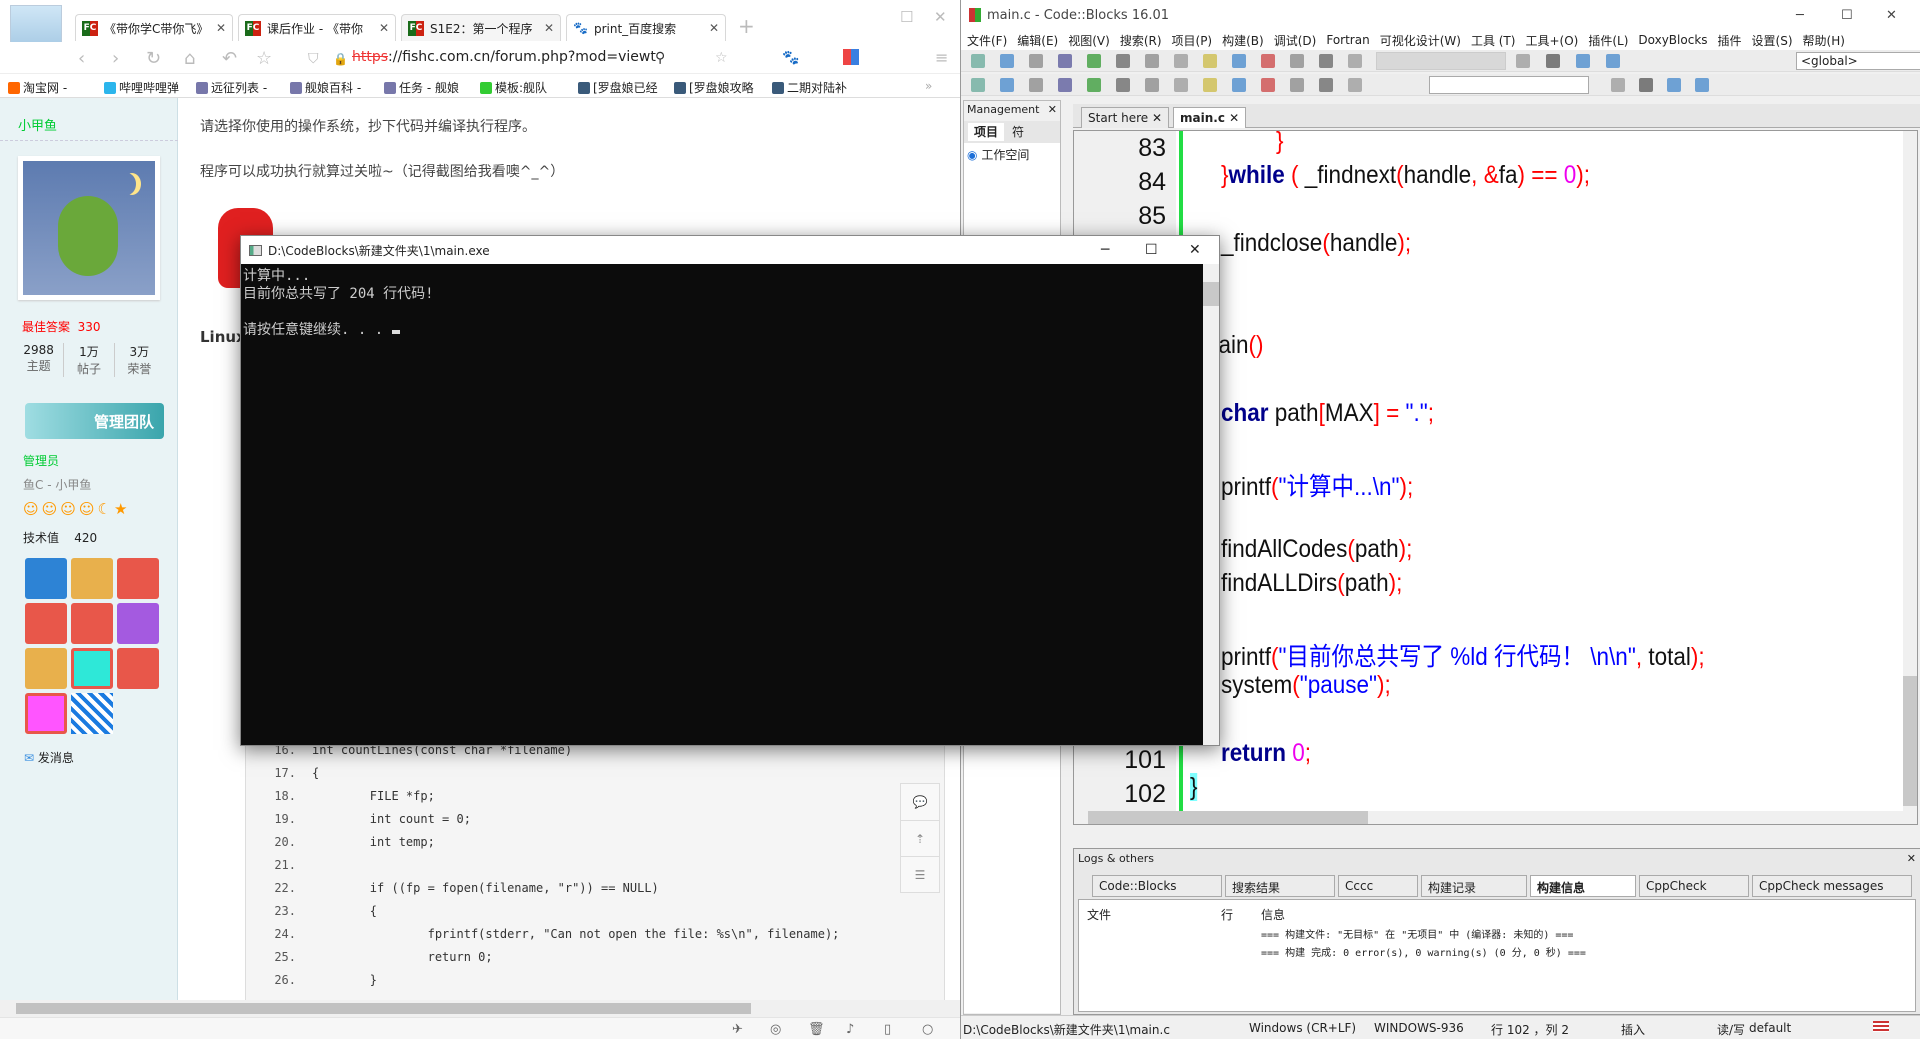  Describe the element at coordinates (1417, 933) in the screenshot. I see `build-message: === 构建文件: "无目标" 在 "无项目" 中 (编译器: 未知的) ===` at that location.